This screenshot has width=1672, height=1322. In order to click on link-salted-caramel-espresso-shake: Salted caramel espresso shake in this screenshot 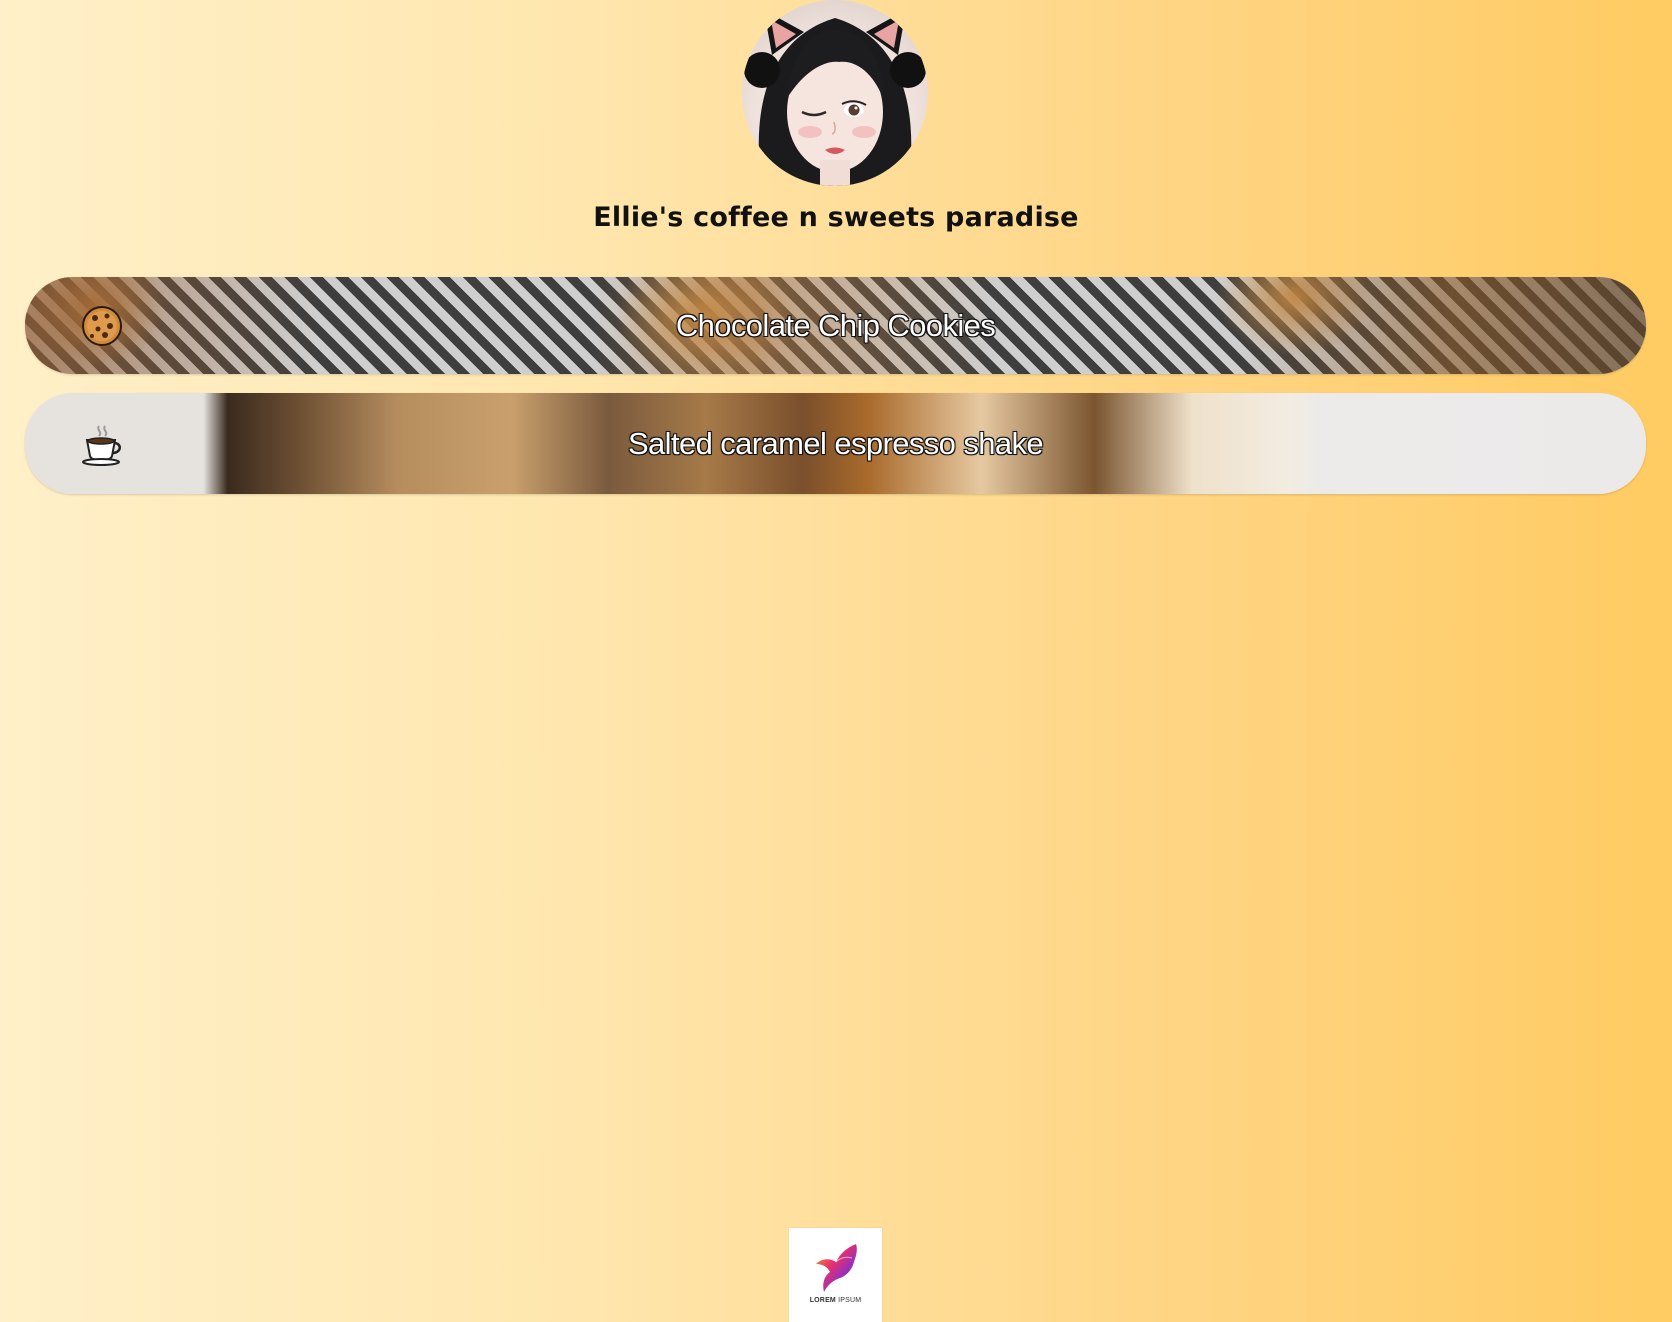, I will do `click(835, 443)`.